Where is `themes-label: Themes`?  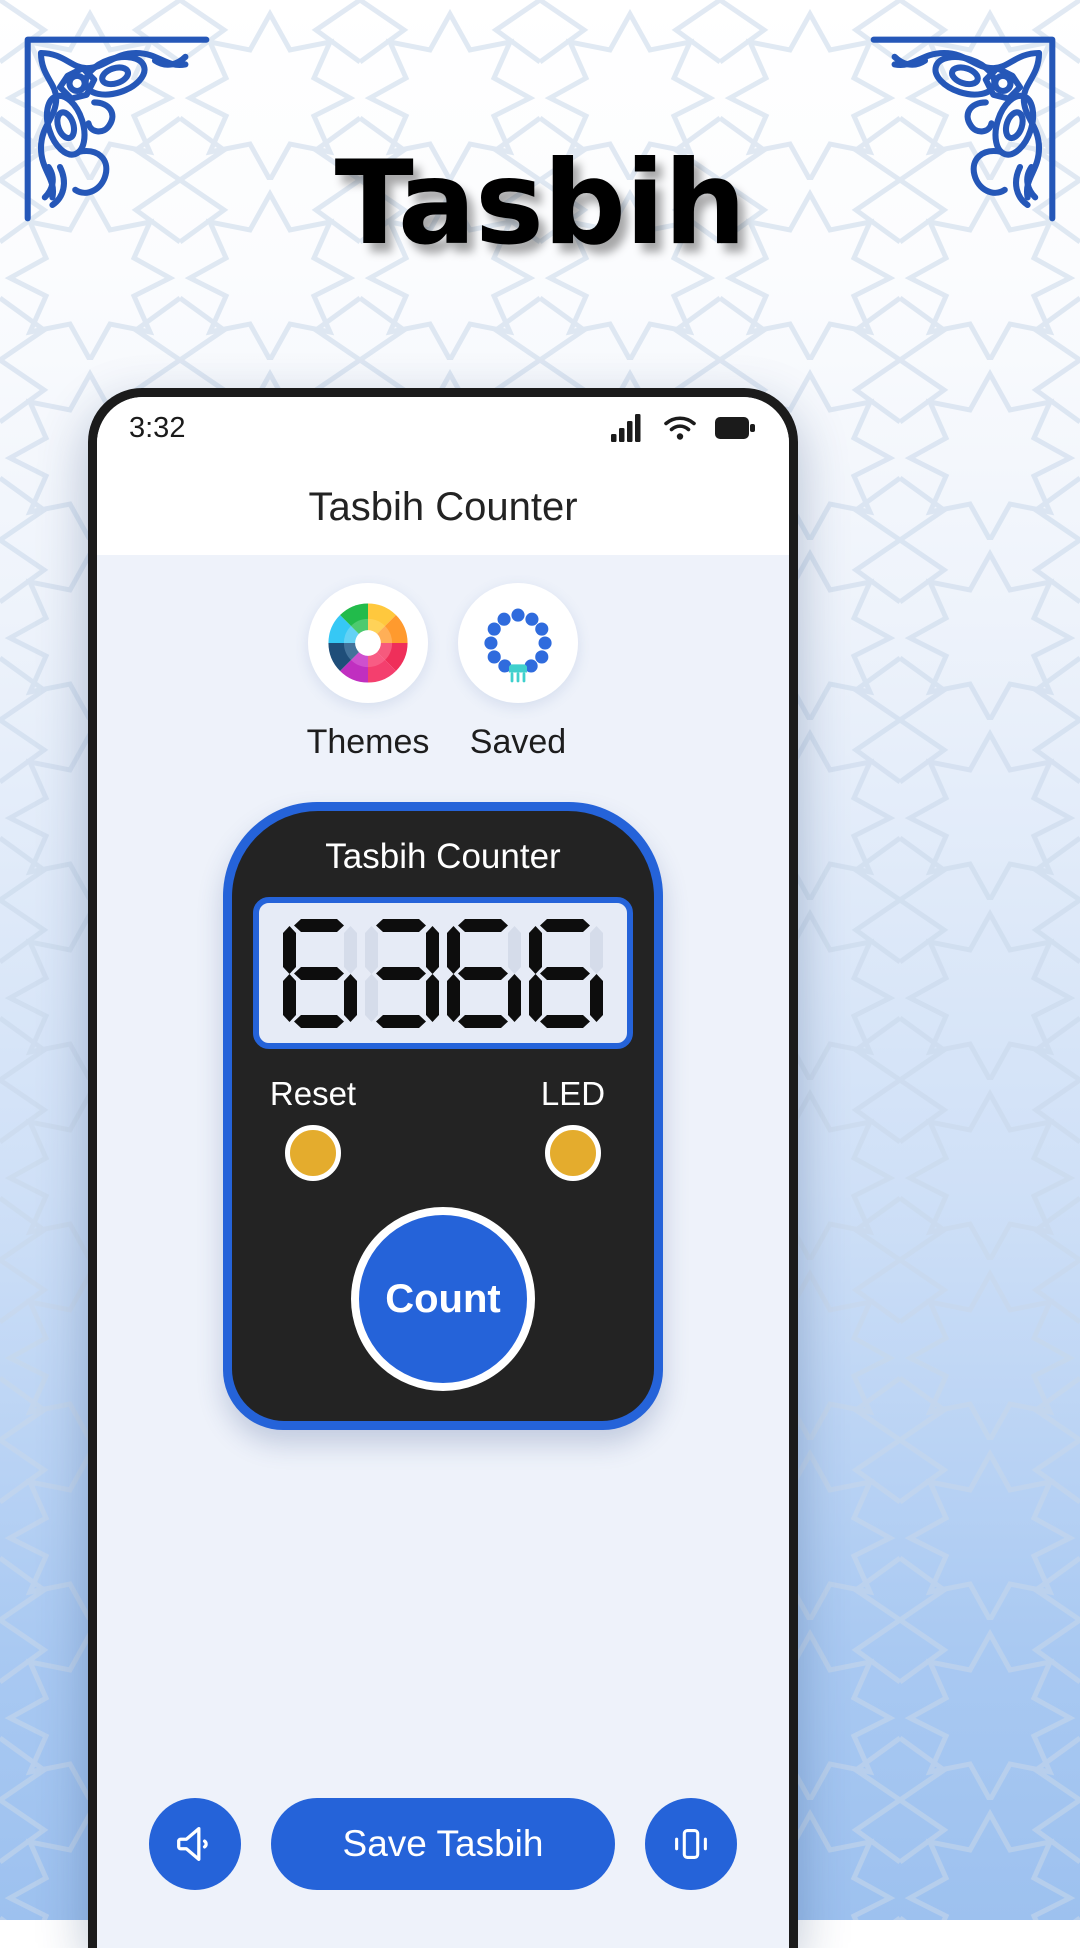
themes-label: Themes is located at coordinates (368, 742).